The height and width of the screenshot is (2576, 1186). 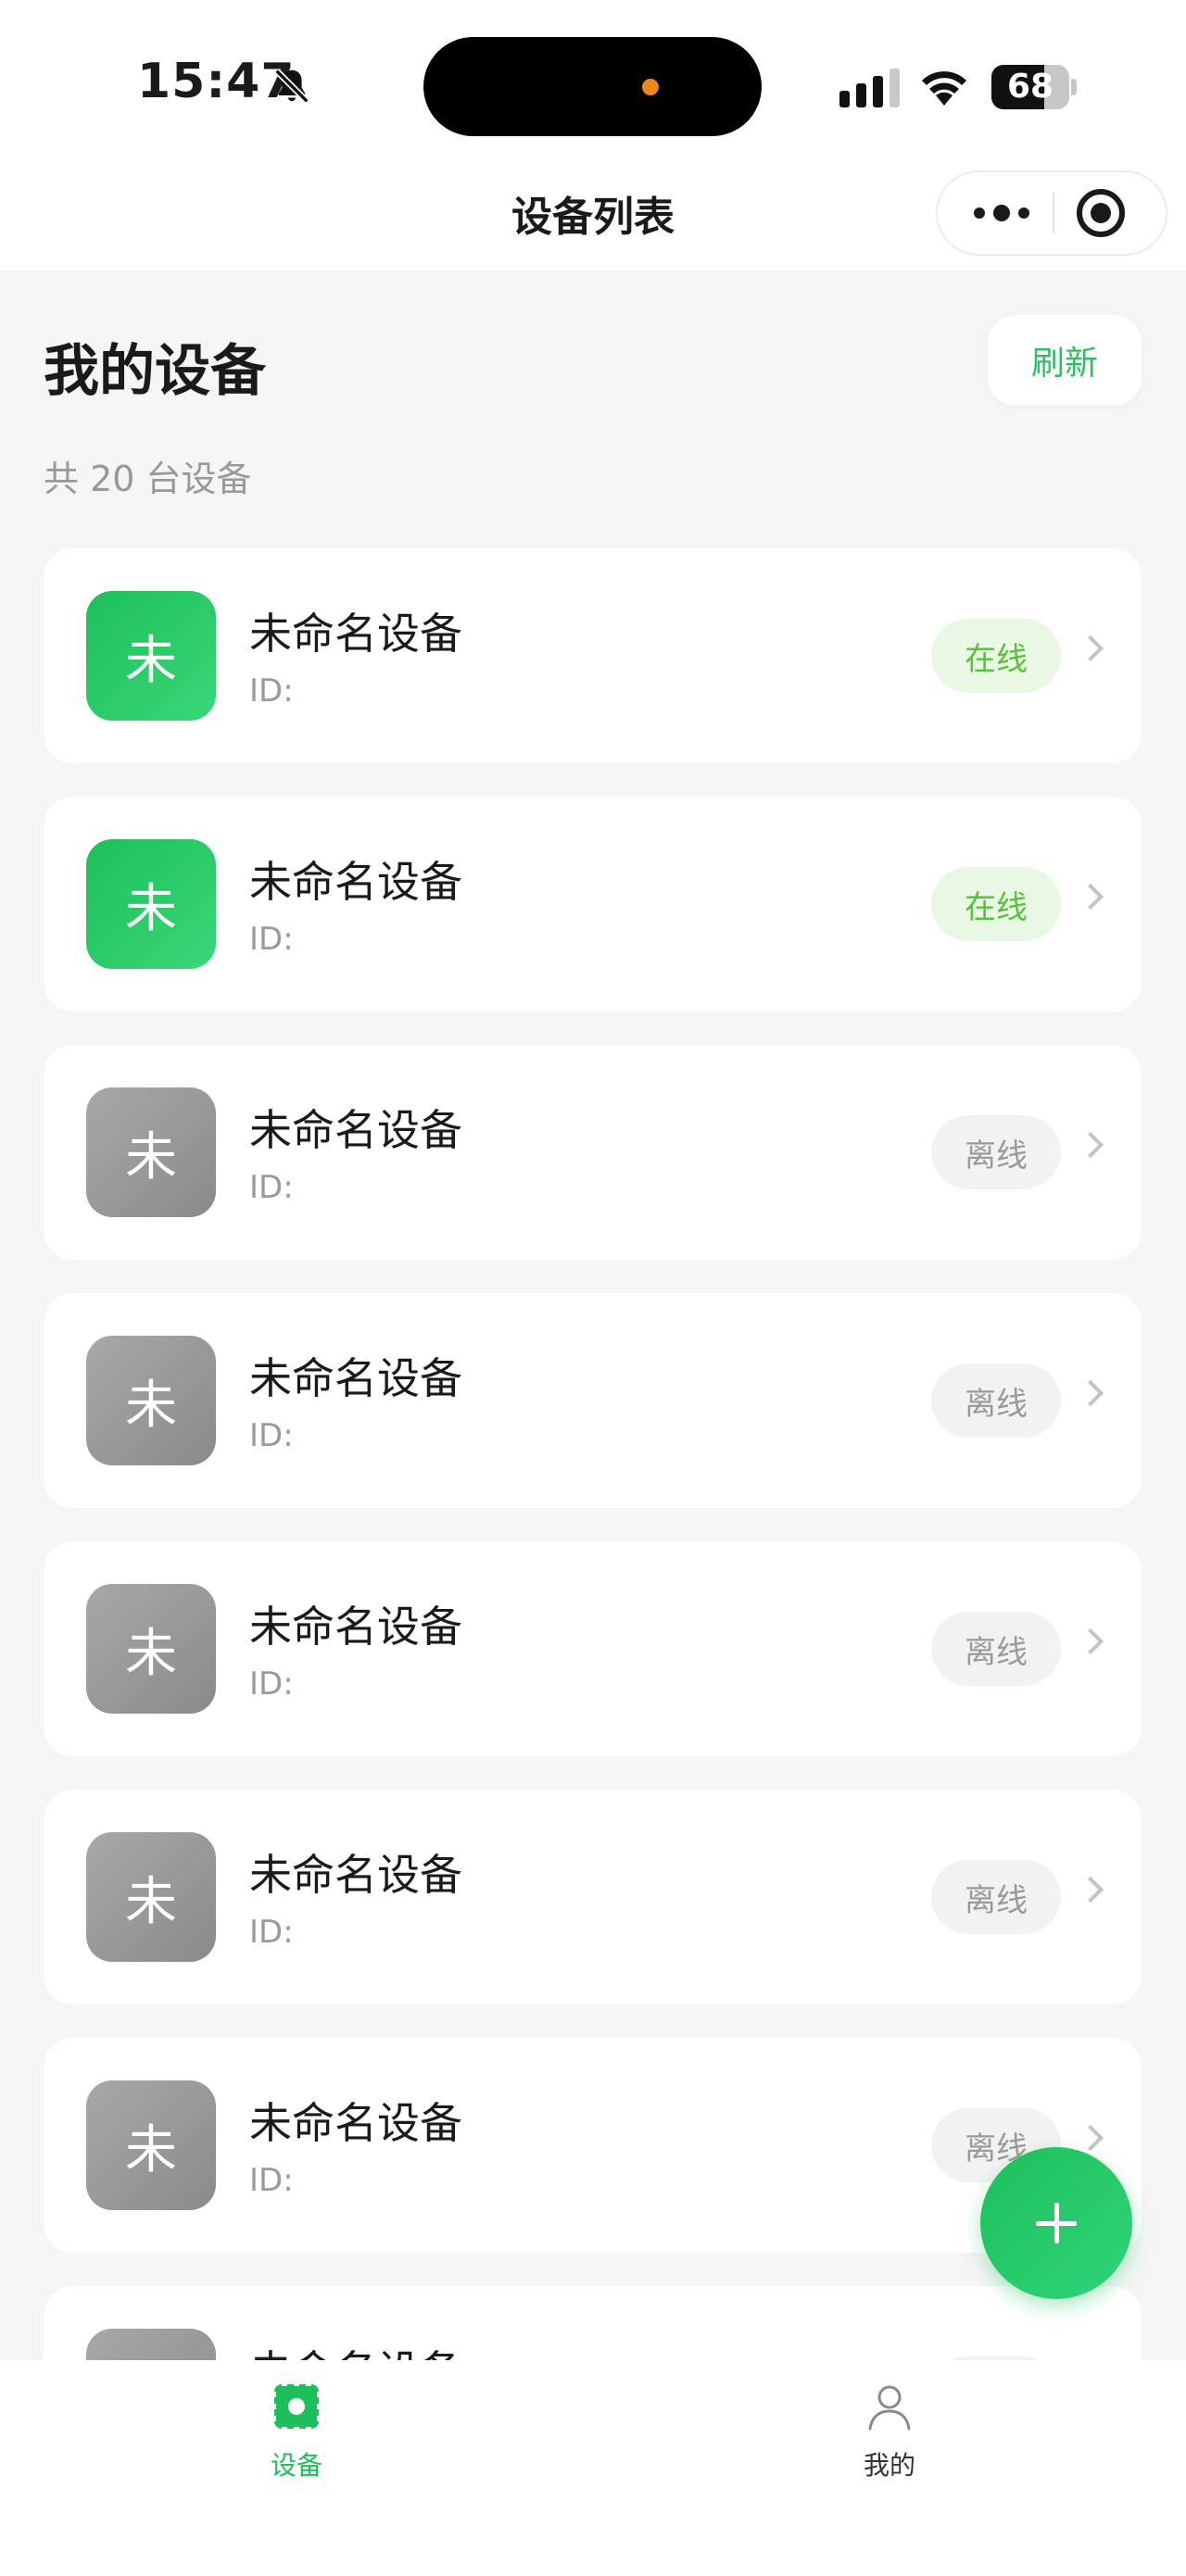 I want to click on device-icon, so click(x=296, y=2406).